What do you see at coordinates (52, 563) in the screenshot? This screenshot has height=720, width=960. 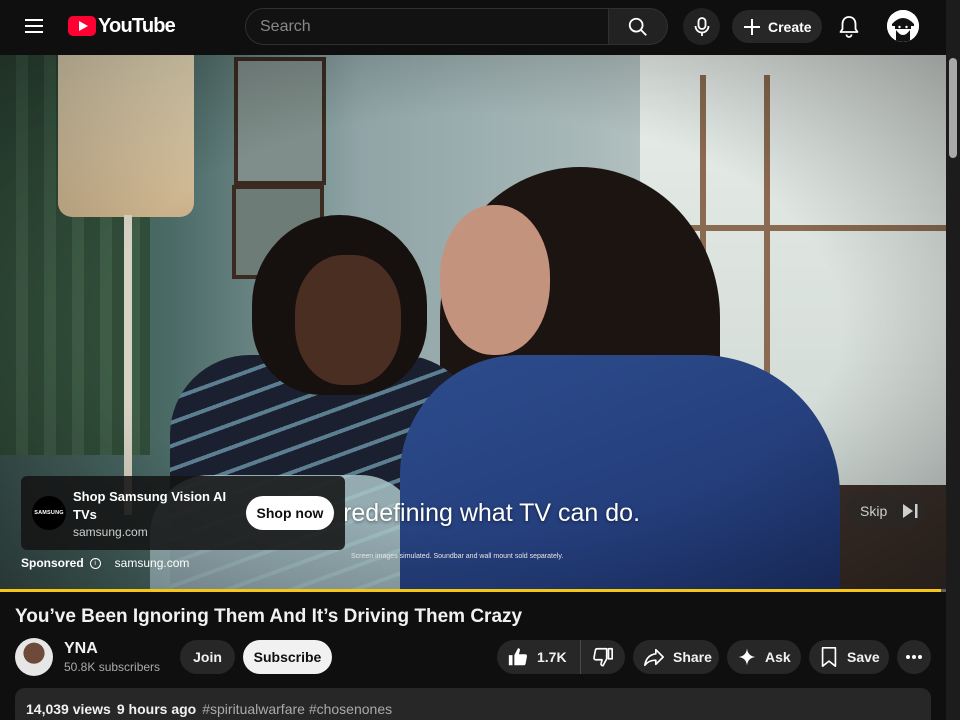 I see `sponsored-label: Sponsored` at bounding box center [52, 563].